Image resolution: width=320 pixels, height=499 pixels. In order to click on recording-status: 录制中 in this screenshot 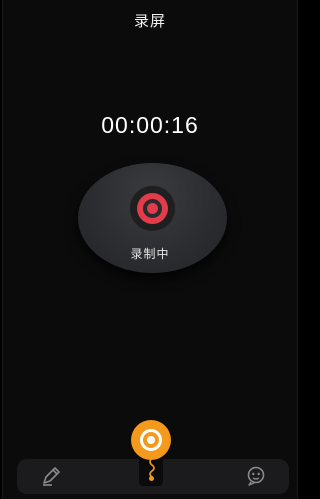, I will do `click(150, 254)`.